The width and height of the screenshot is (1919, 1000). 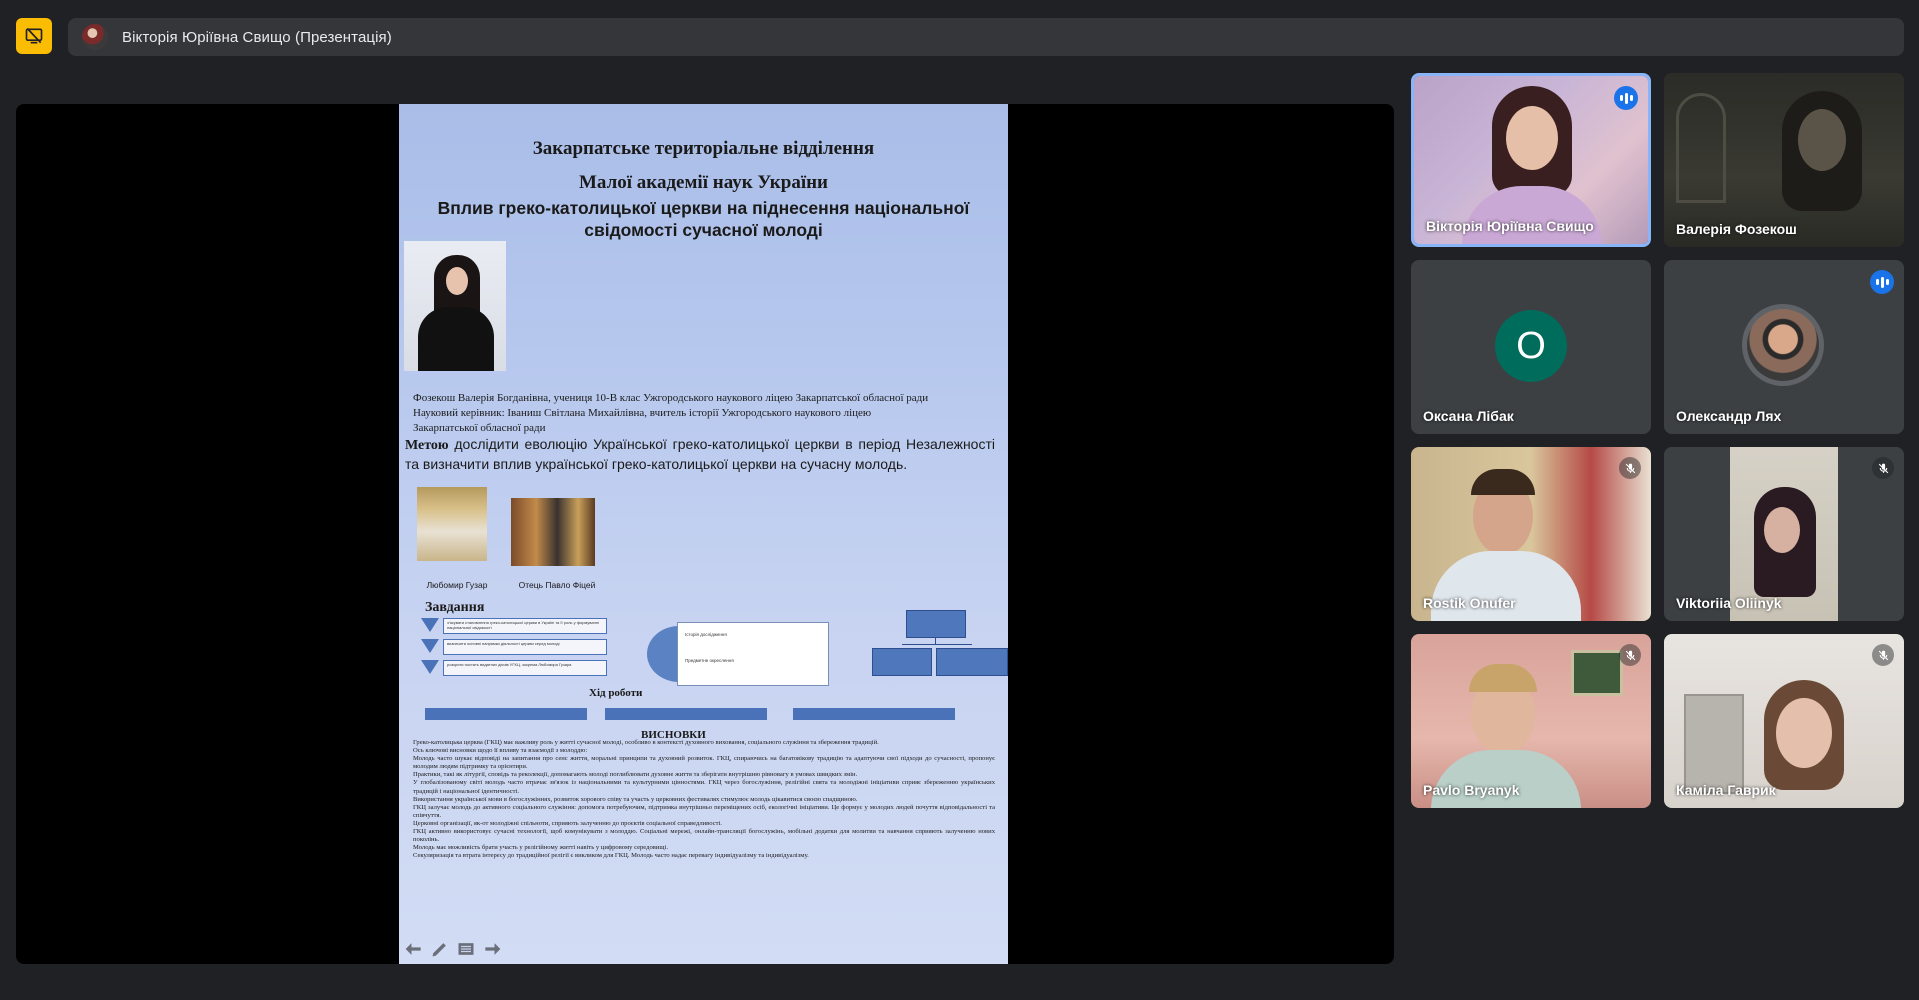 I want to click on caption-2: Отець Павло Фіцей, so click(x=557, y=585).